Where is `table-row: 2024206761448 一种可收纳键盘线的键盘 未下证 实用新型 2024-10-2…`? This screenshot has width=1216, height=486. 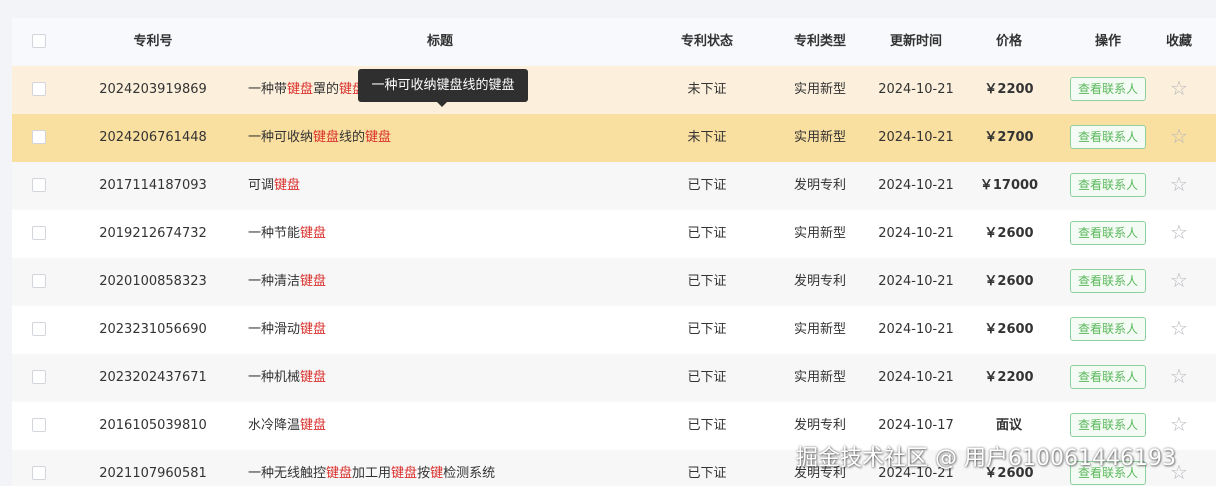
table-row: 2024206761448 一种可收纳键盘线的键盘 未下证 实用新型 2024-10-2… is located at coordinates (614, 138).